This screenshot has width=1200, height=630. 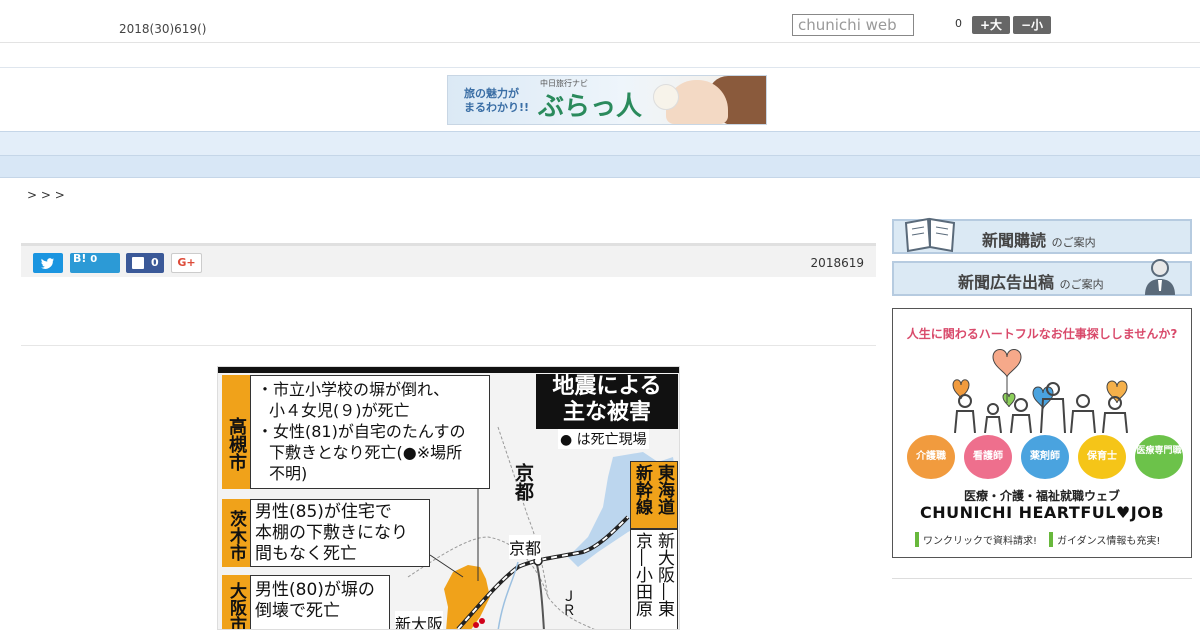 I want to click on top-bar: 2018(30)619() chunichi web 0 +大 −小, so click(x=600, y=21).